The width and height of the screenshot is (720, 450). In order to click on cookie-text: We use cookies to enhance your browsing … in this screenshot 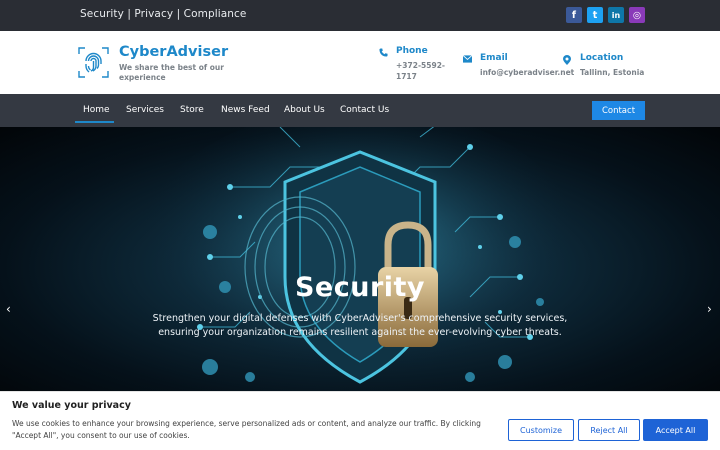, I will do `click(246, 429)`.